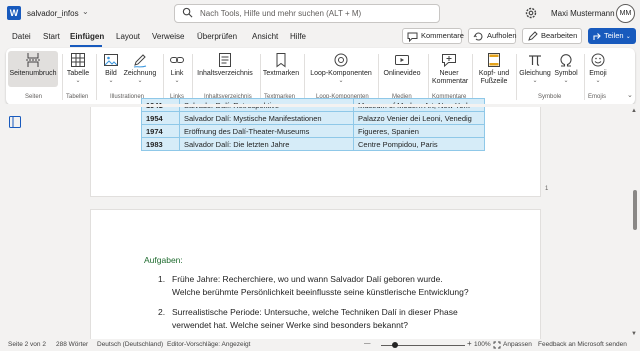  What do you see at coordinates (160, 118) in the screenshot?
I see `table-cell-year: 1954` at bounding box center [160, 118].